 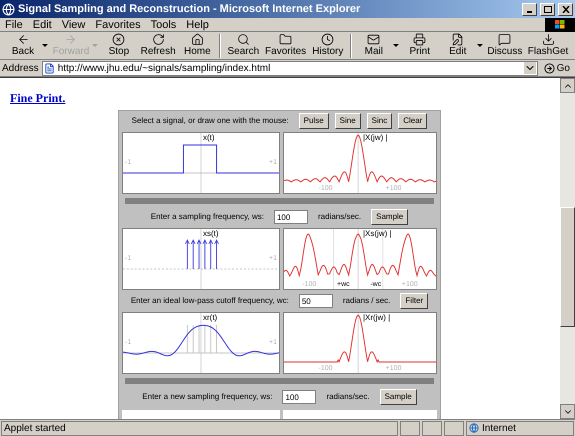 What do you see at coordinates (548, 39) in the screenshot?
I see `download-icon` at bounding box center [548, 39].